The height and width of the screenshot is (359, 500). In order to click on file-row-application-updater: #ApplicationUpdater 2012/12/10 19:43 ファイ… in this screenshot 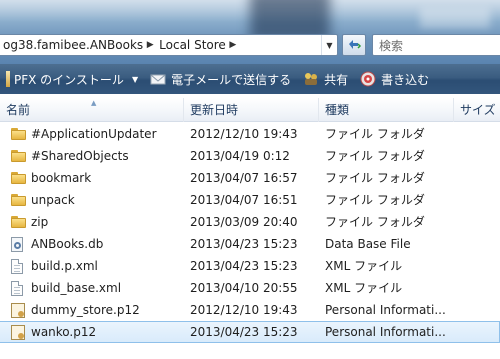, I will do `click(250, 134)`.